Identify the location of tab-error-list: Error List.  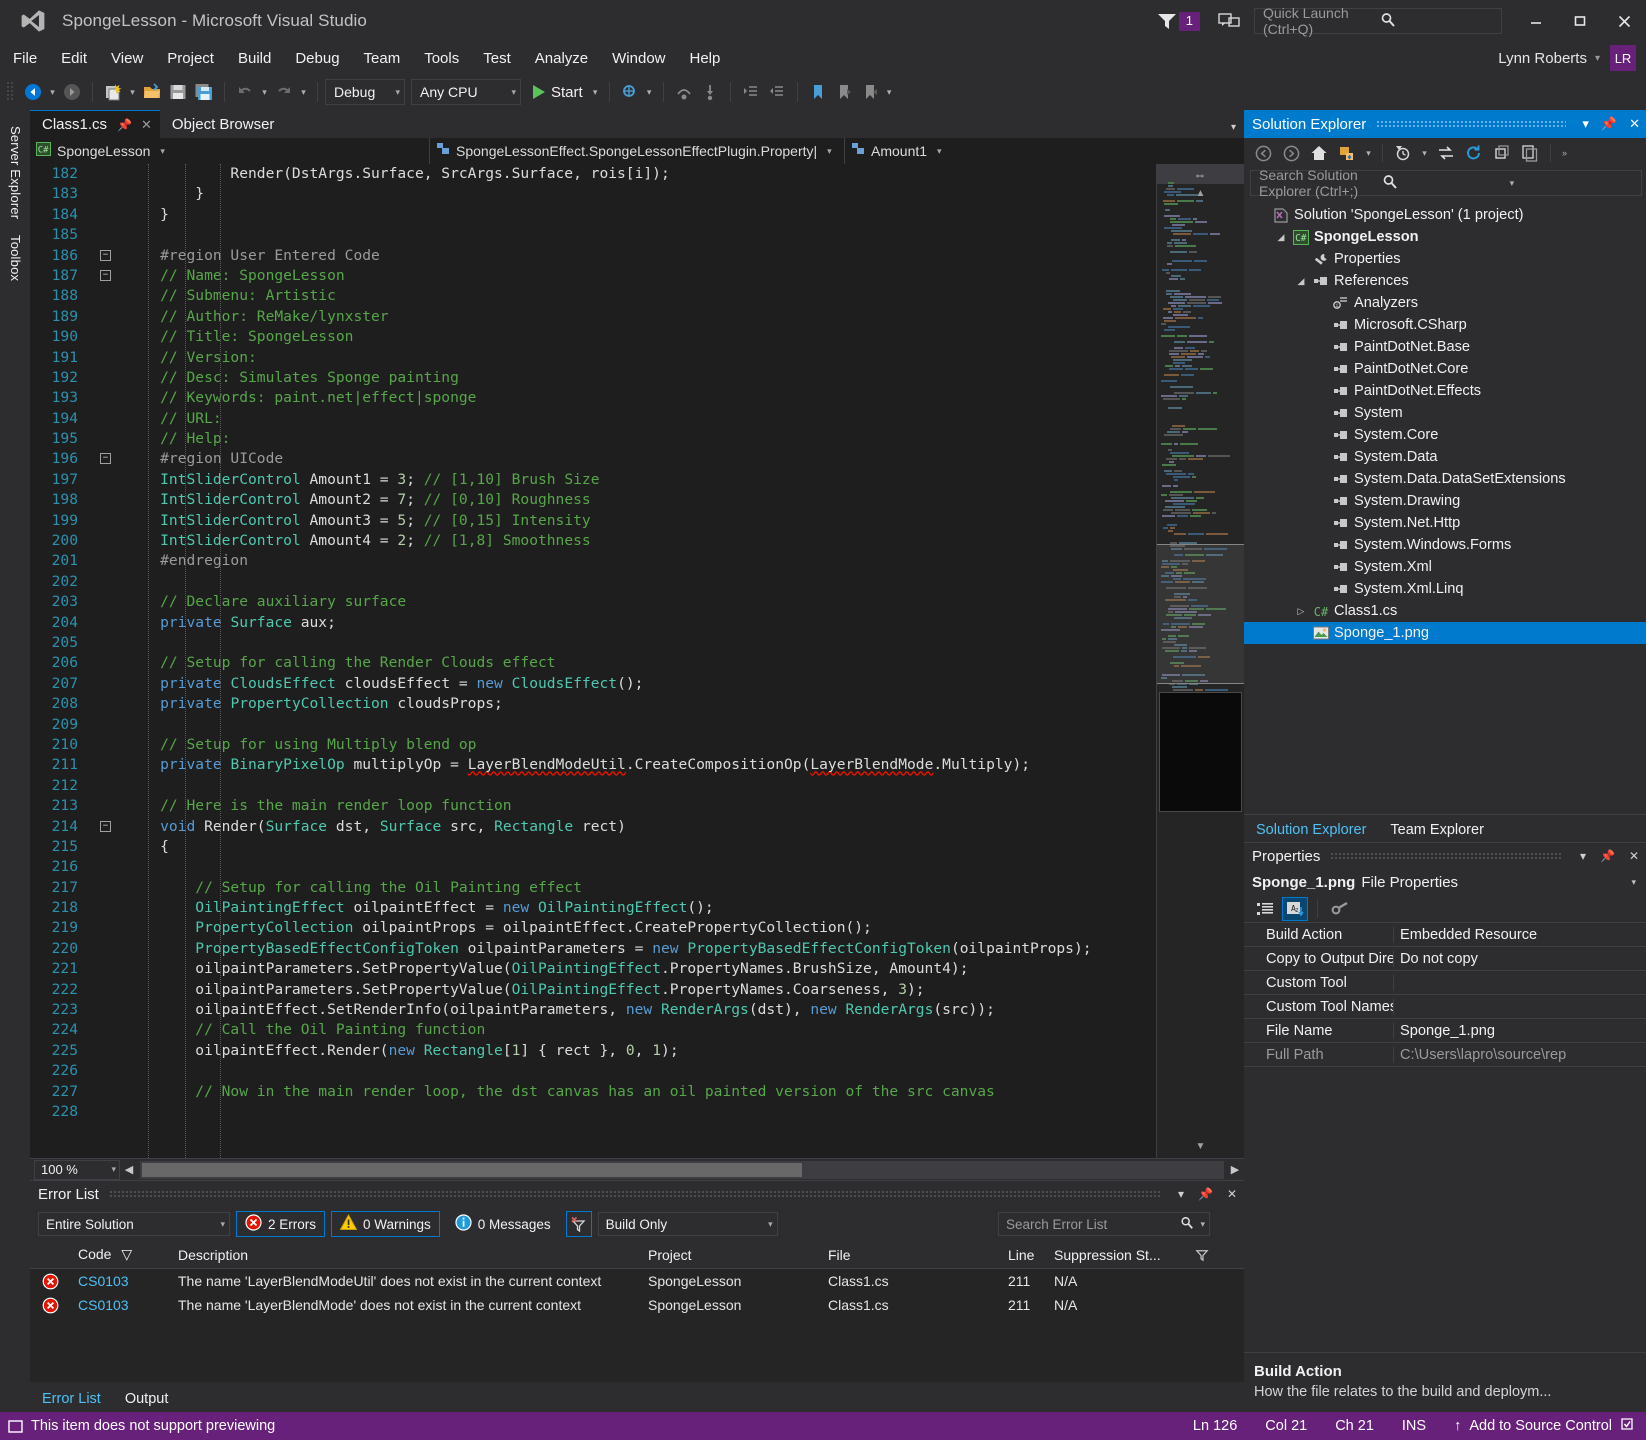
(71, 1399).